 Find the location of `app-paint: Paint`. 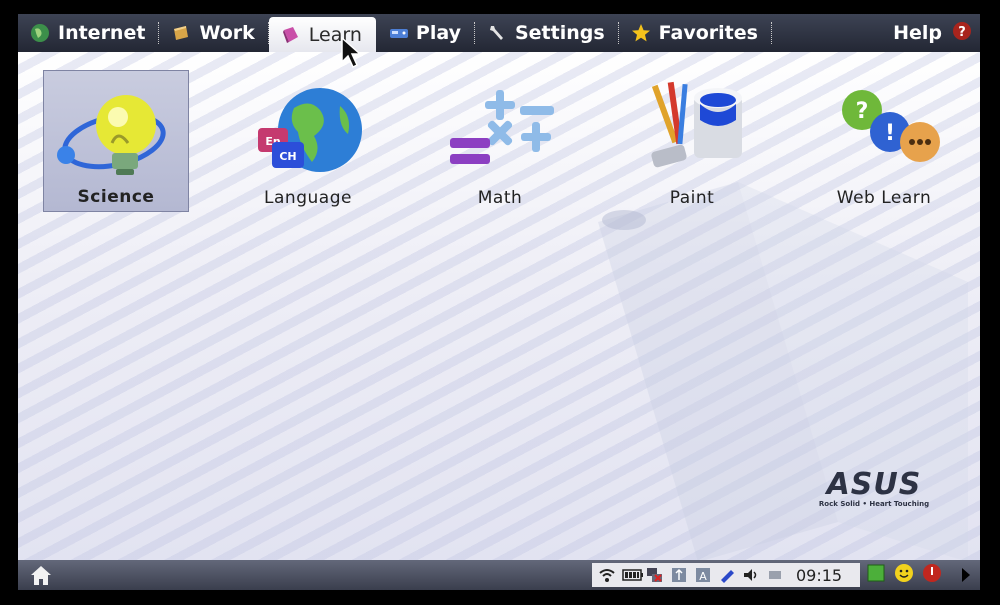

app-paint: Paint is located at coordinates (692, 141).